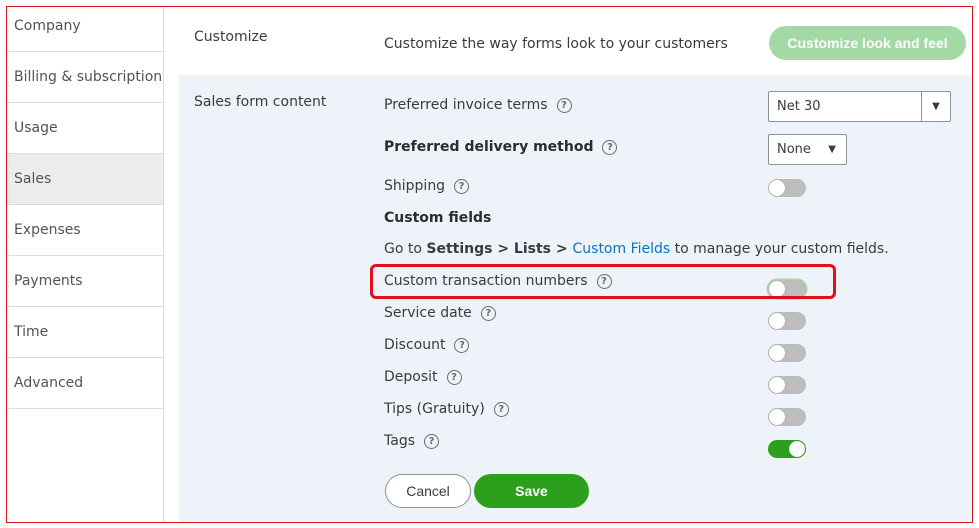  What do you see at coordinates (787, 188) in the screenshot?
I see `shipping-toggle` at bounding box center [787, 188].